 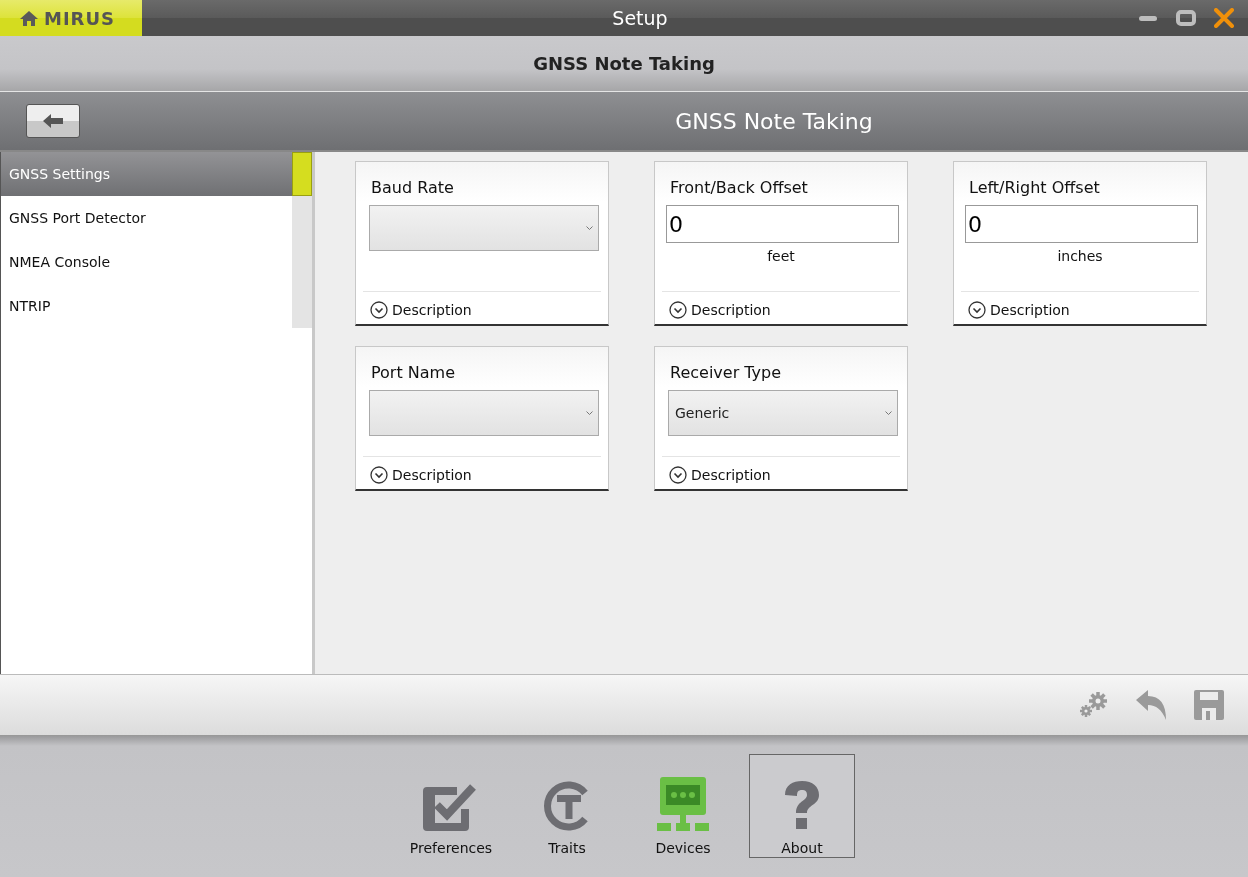 What do you see at coordinates (781, 255) in the screenshot?
I see `unit-label: feet` at bounding box center [781, 255].